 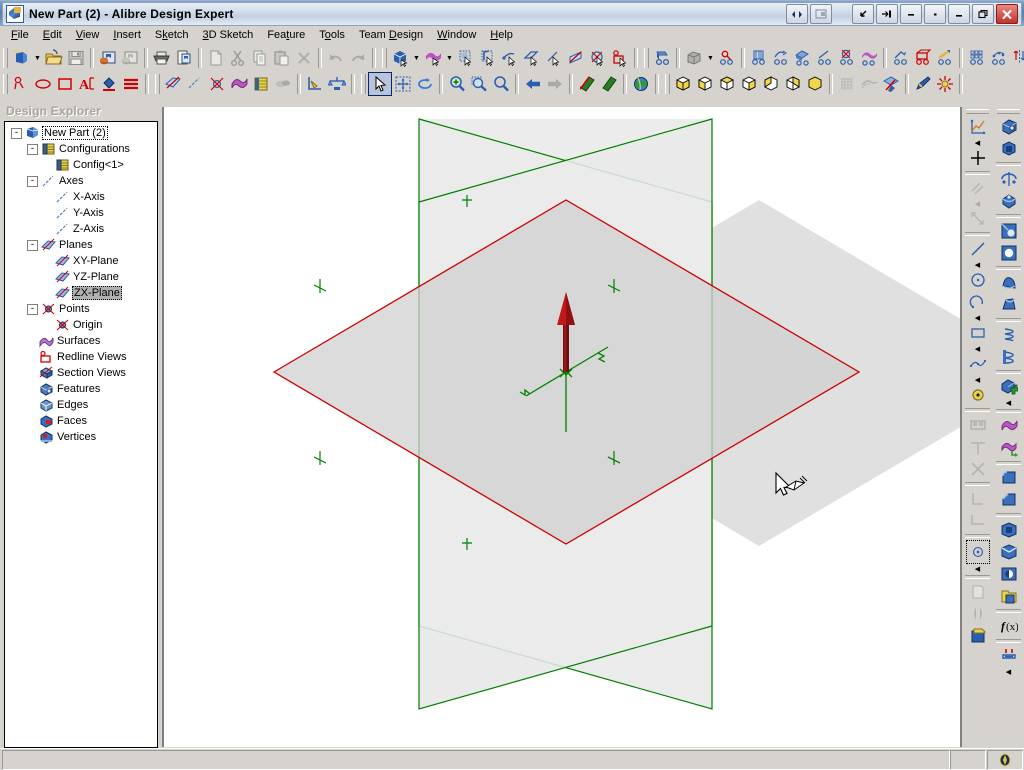 What do you see at coordinates (336, 58) in the screenshot?
I see `undo-button` at bounding box center [336, 58].